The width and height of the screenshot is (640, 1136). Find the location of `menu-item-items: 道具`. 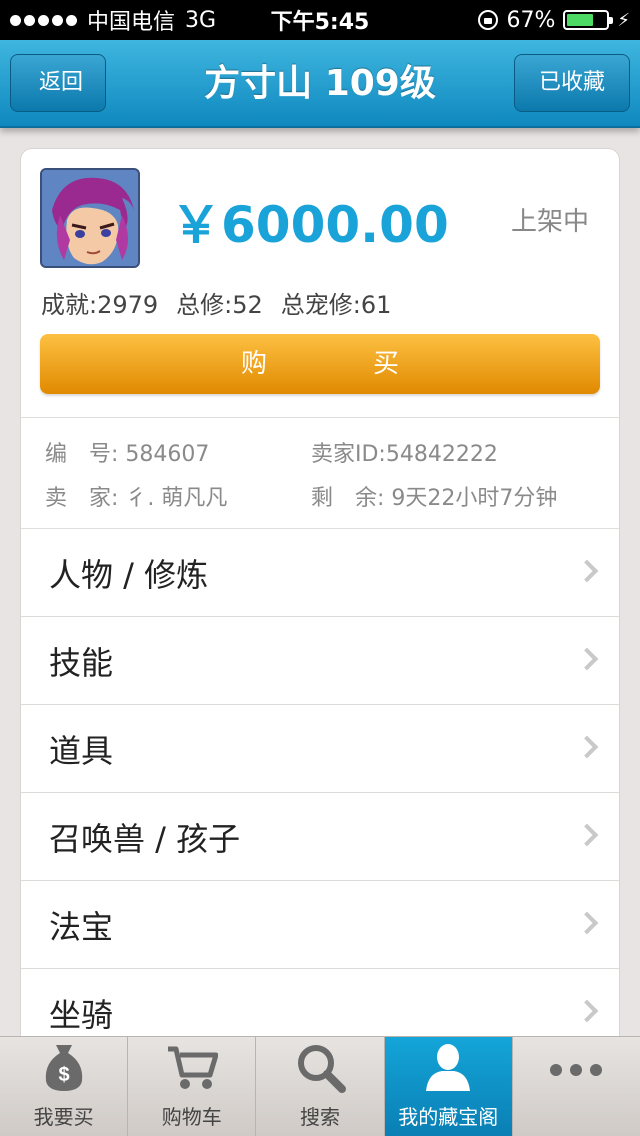

menu-item-items: 道具 is located at coordinates (320, 749).